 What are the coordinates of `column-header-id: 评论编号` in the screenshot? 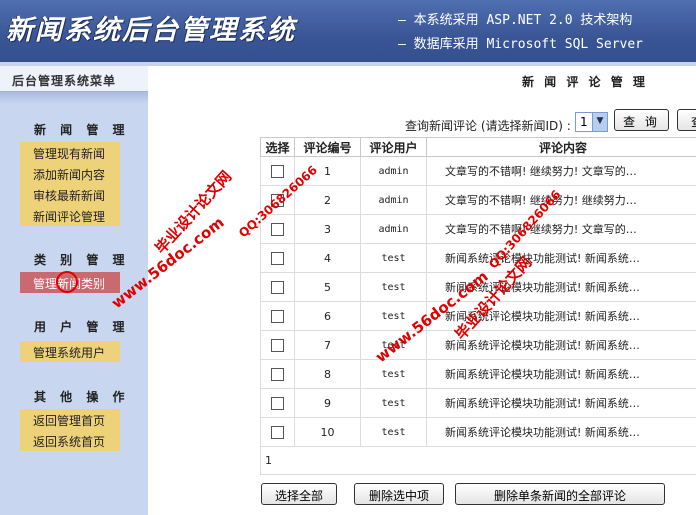 It's located at (327, 147).